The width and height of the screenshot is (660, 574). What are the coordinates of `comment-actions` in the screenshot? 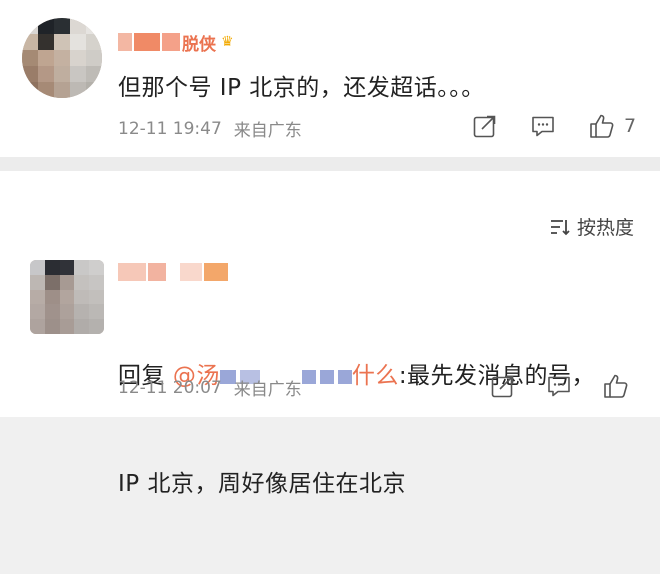 It's located at (559, 386).